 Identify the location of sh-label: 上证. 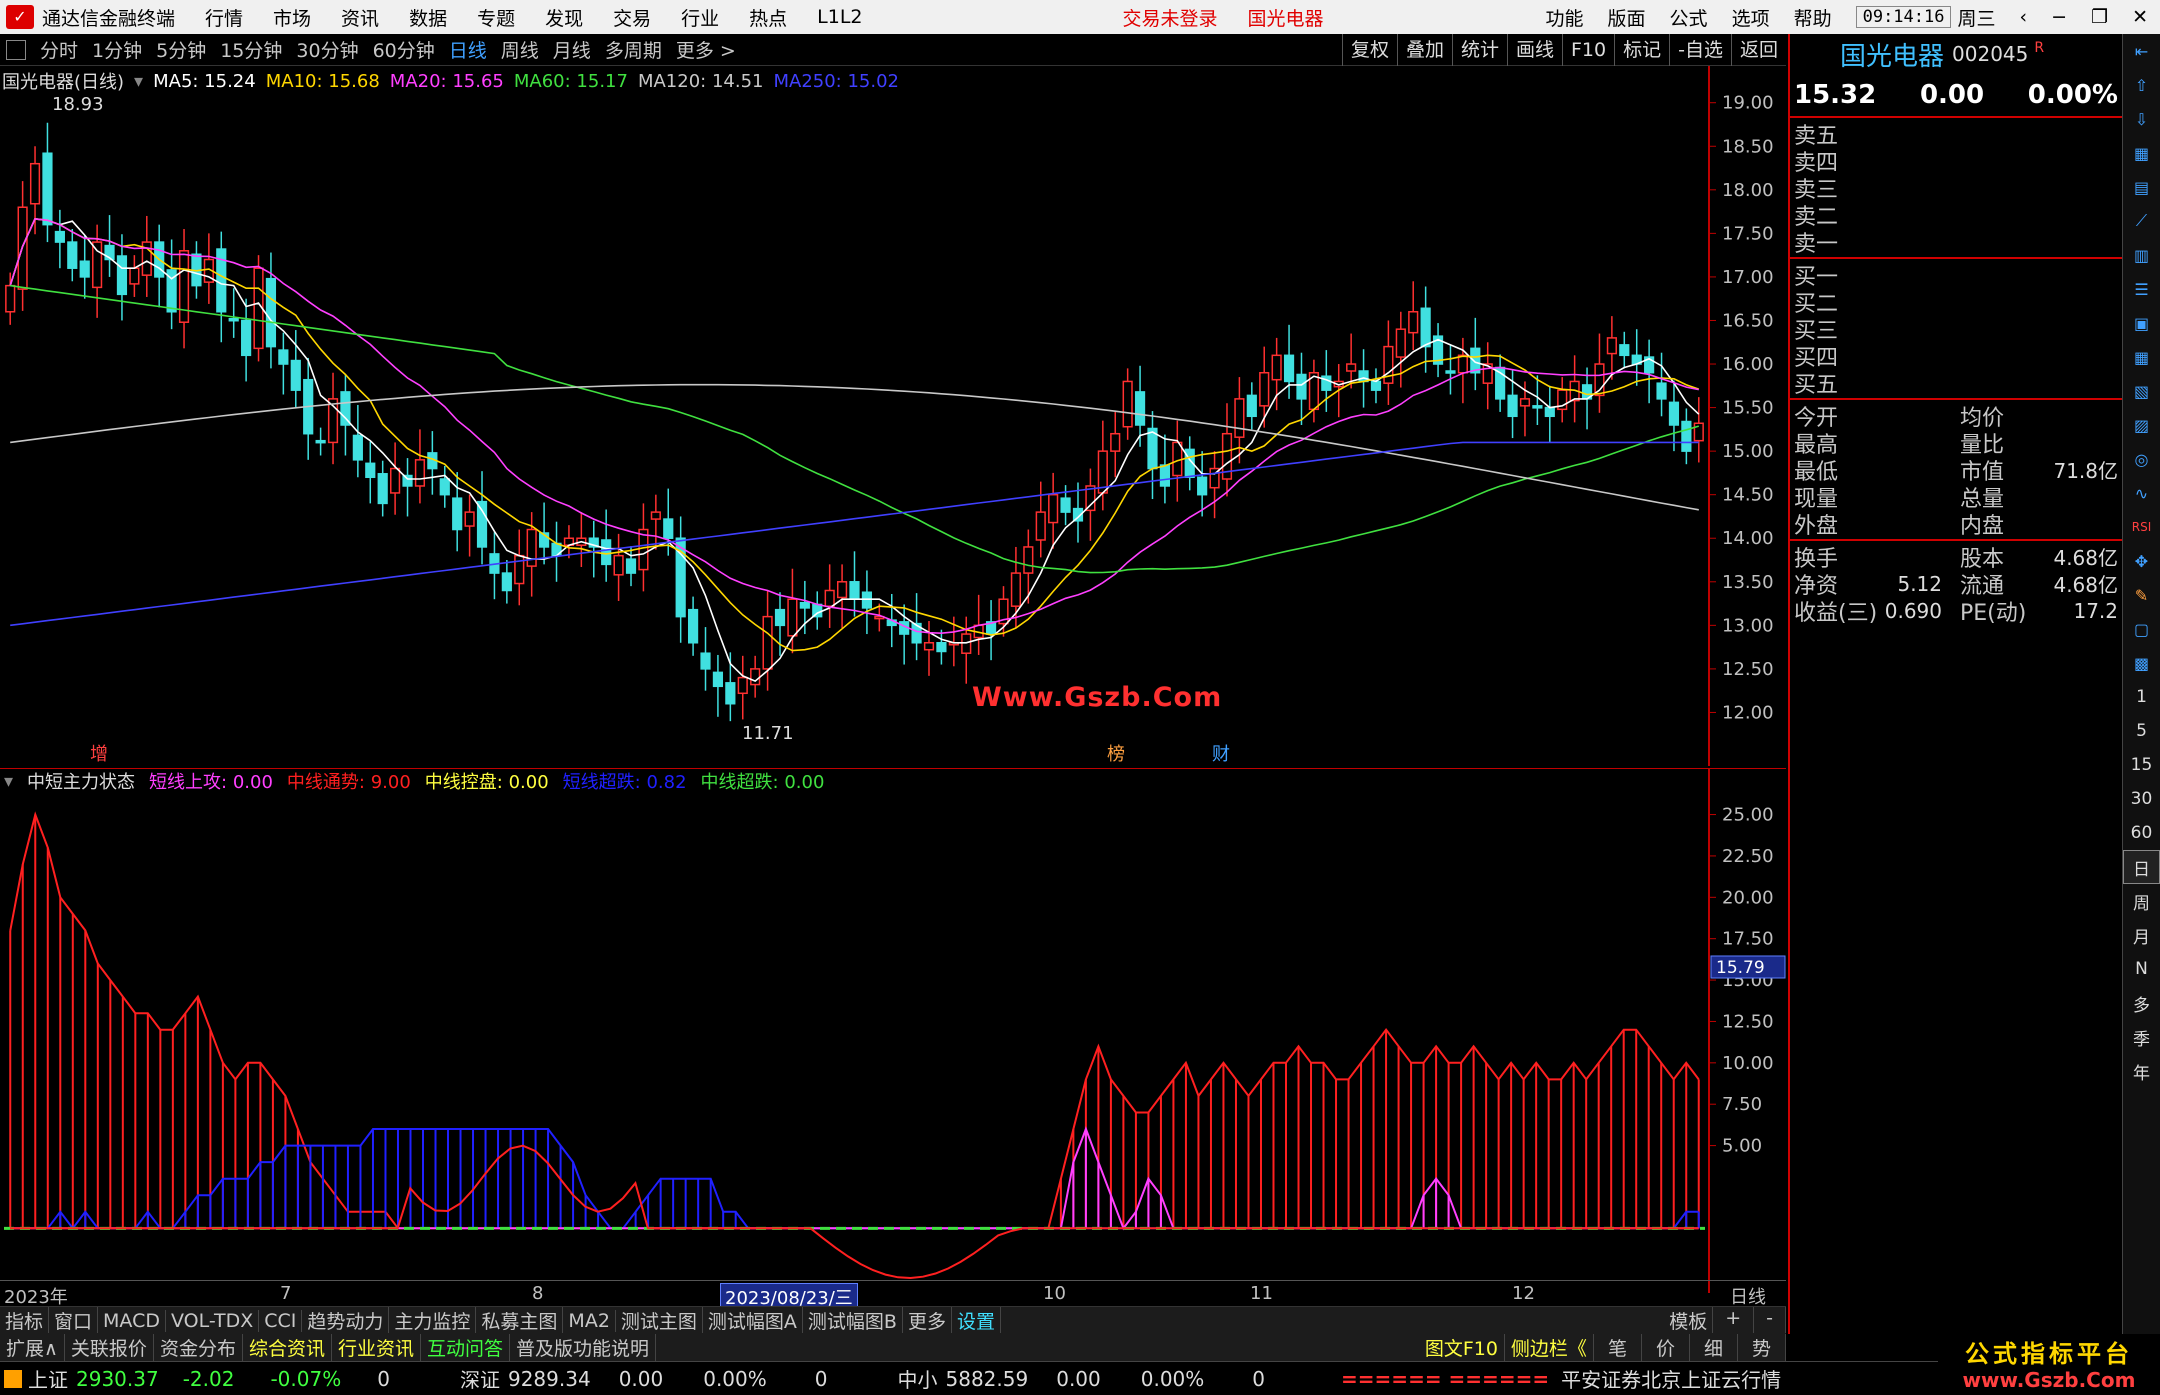
(48, 1378).